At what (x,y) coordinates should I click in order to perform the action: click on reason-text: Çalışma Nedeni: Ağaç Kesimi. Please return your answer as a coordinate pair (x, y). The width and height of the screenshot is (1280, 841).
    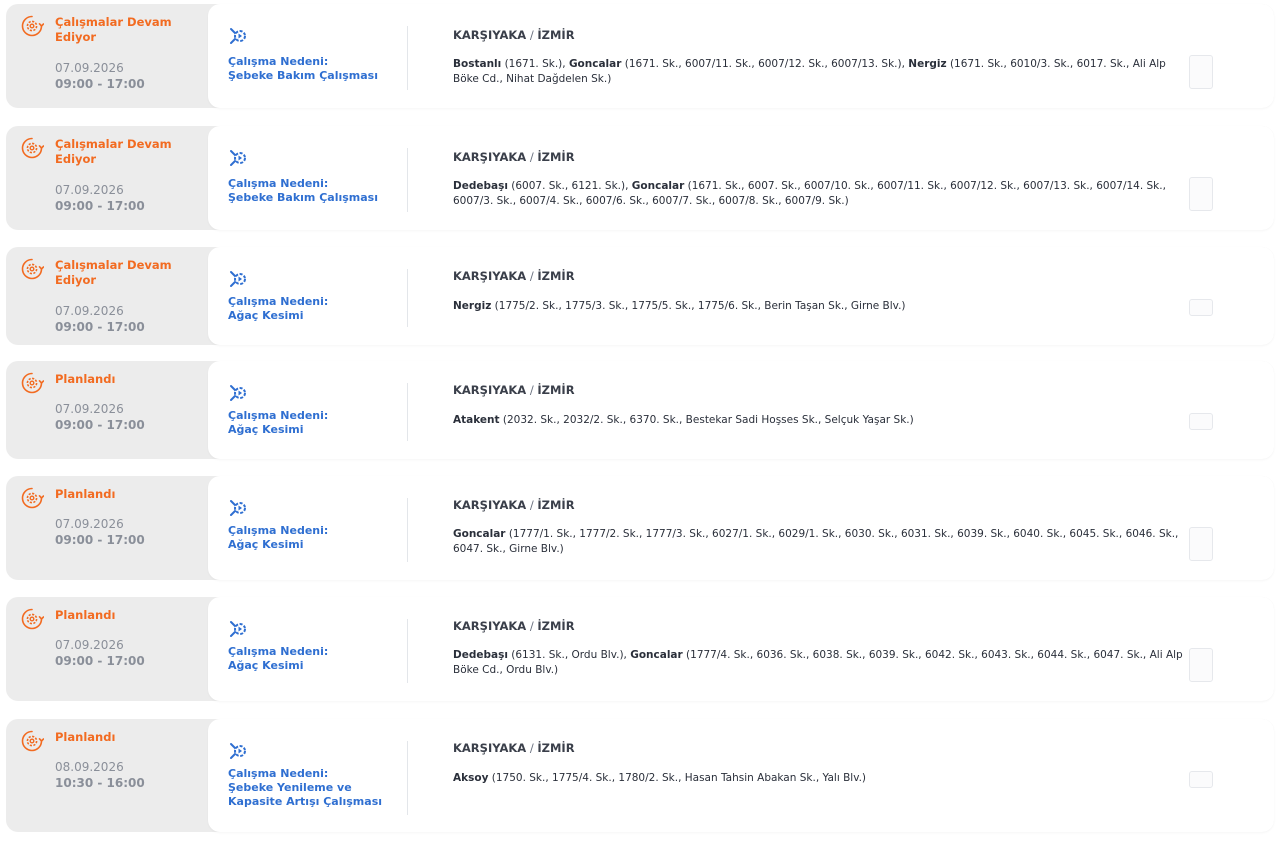
    Looking at the image, I should click on (318, 538).